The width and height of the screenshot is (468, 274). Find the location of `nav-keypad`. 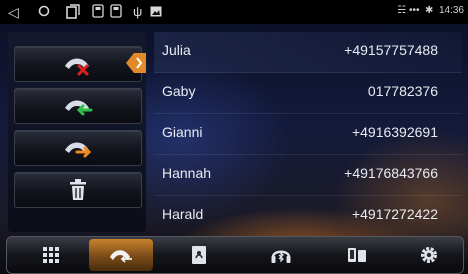

nav-keypad is located at coordinates (51, 255).